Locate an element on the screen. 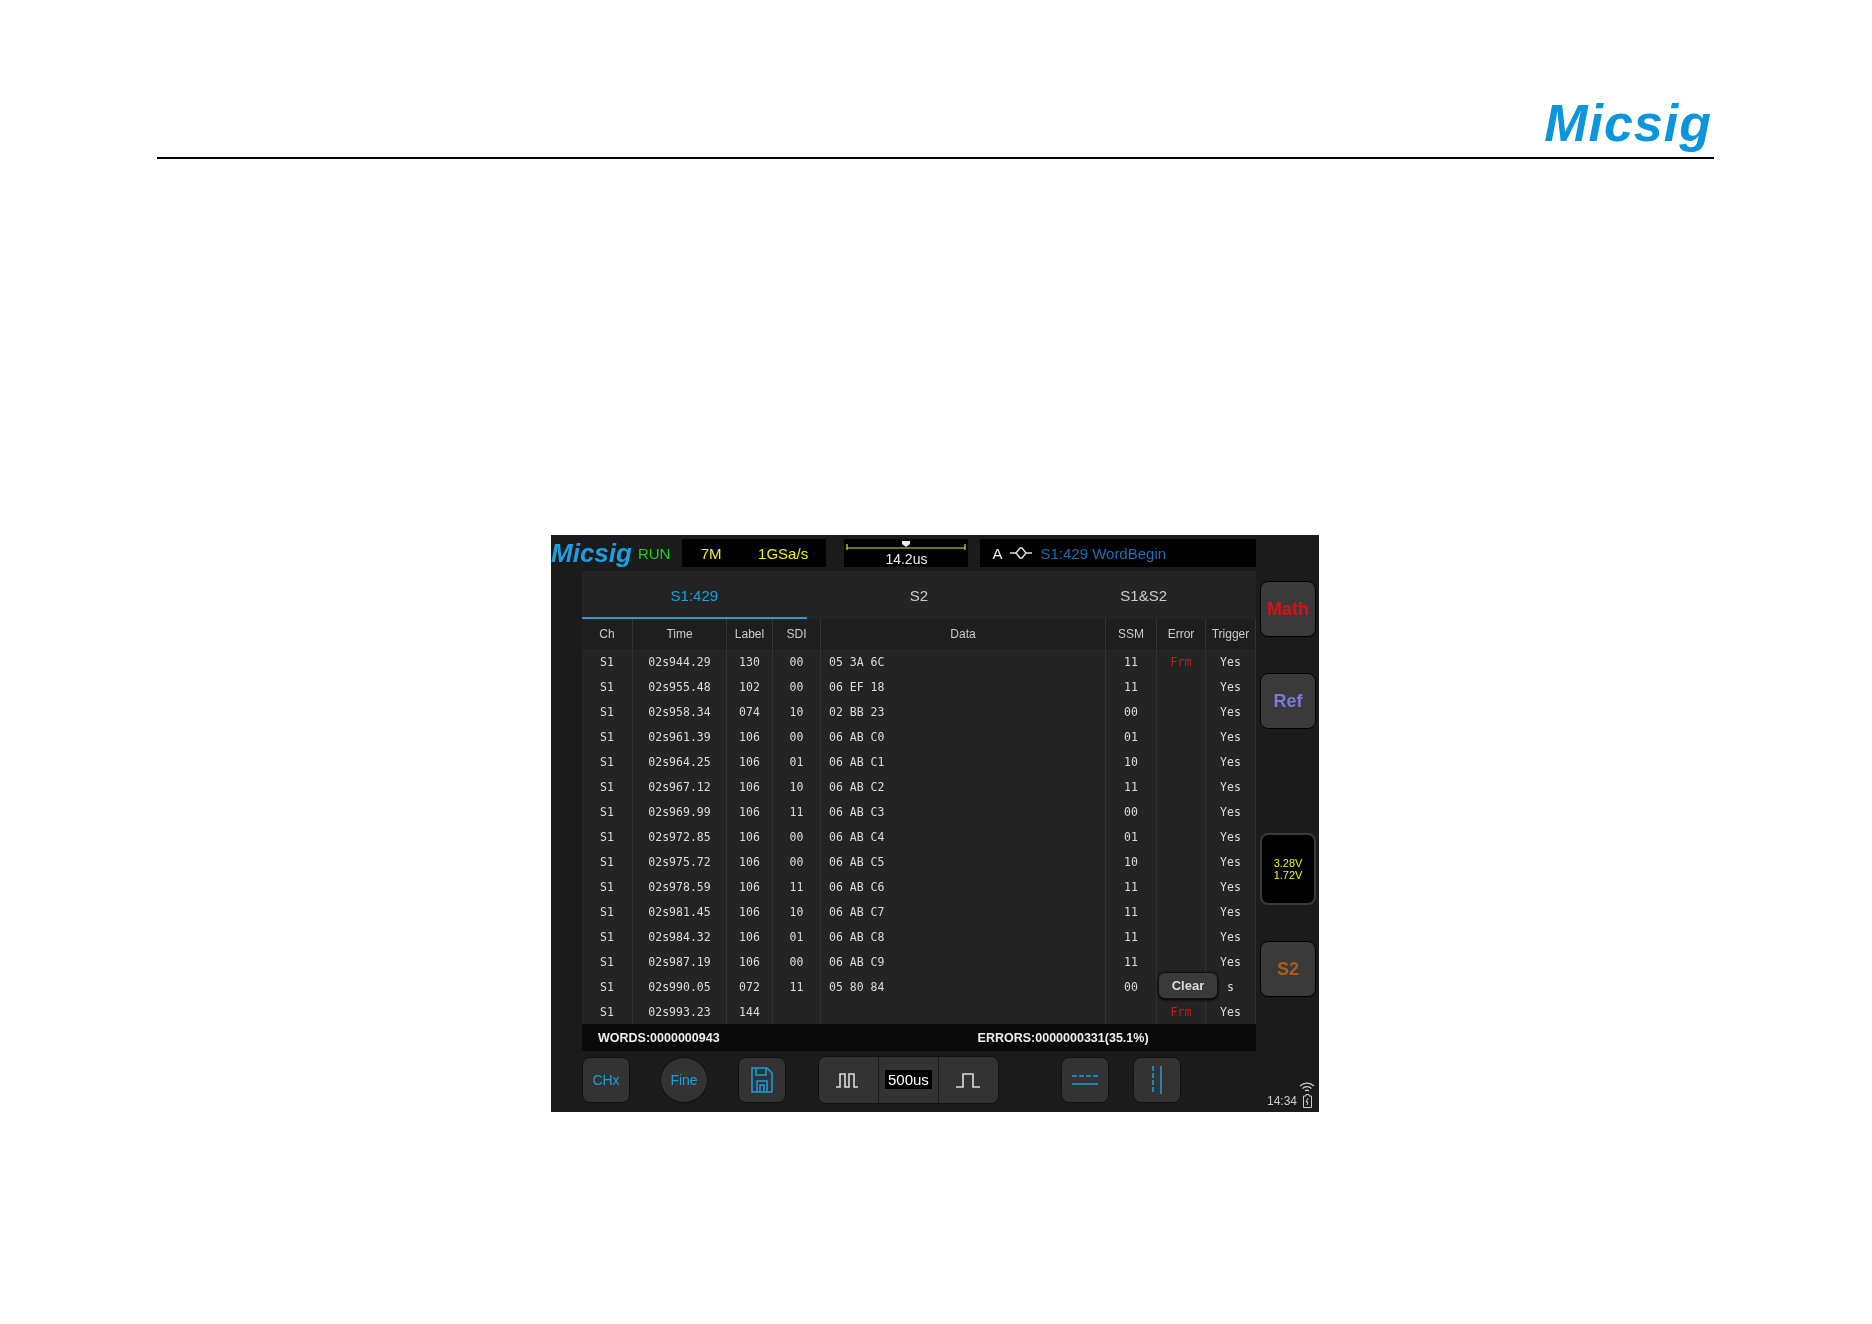 Image resolution: width=1872 pixels, height=1324 pixels. table-cell: 02s955.48 is located at coordinates (679, 686).